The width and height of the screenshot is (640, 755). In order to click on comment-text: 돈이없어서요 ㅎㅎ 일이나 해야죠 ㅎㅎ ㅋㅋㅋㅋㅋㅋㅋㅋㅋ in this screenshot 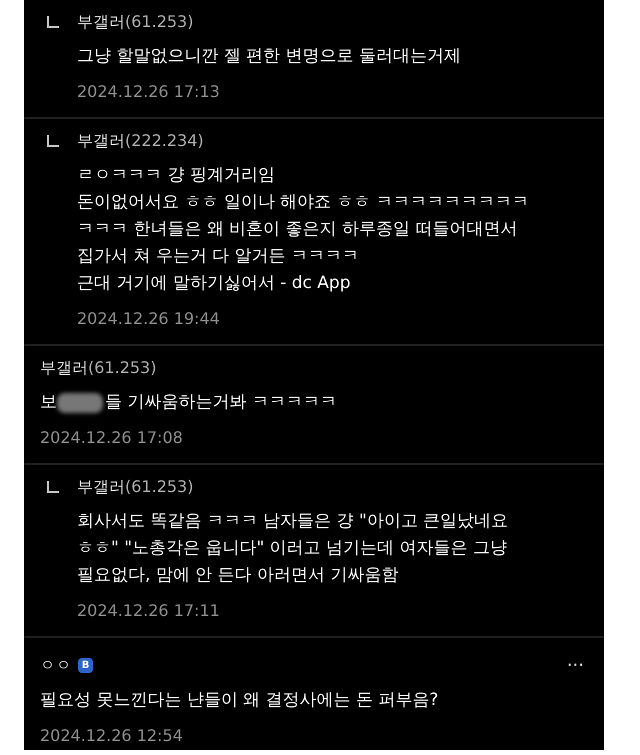, I will do `click(303, 202)`.